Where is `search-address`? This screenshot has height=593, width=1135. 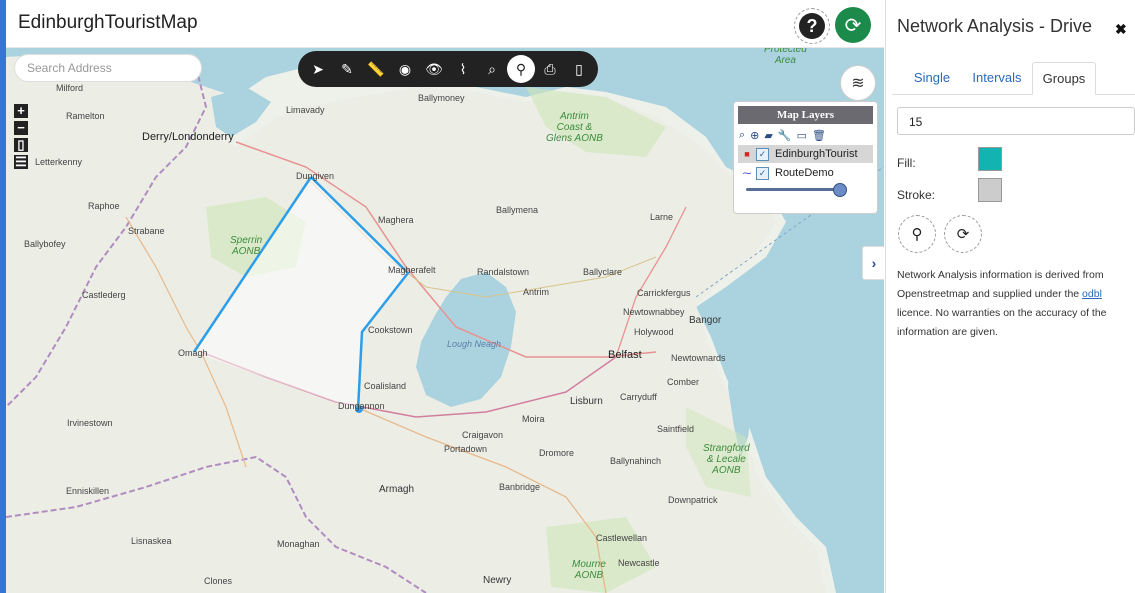 search-address is located at coordinates (108, 68).